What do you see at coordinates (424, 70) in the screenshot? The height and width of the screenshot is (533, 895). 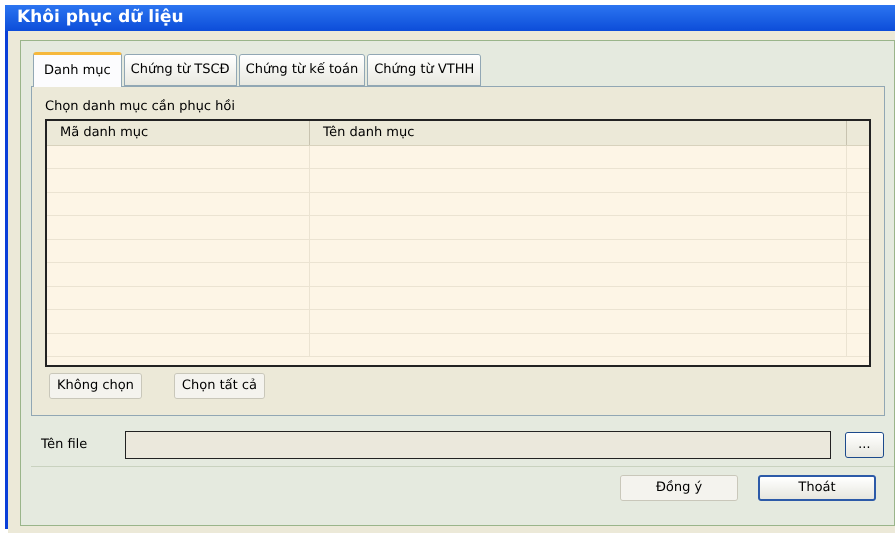 I see `tab: Chứng từ VTHH` at bounding box center [424, 70].